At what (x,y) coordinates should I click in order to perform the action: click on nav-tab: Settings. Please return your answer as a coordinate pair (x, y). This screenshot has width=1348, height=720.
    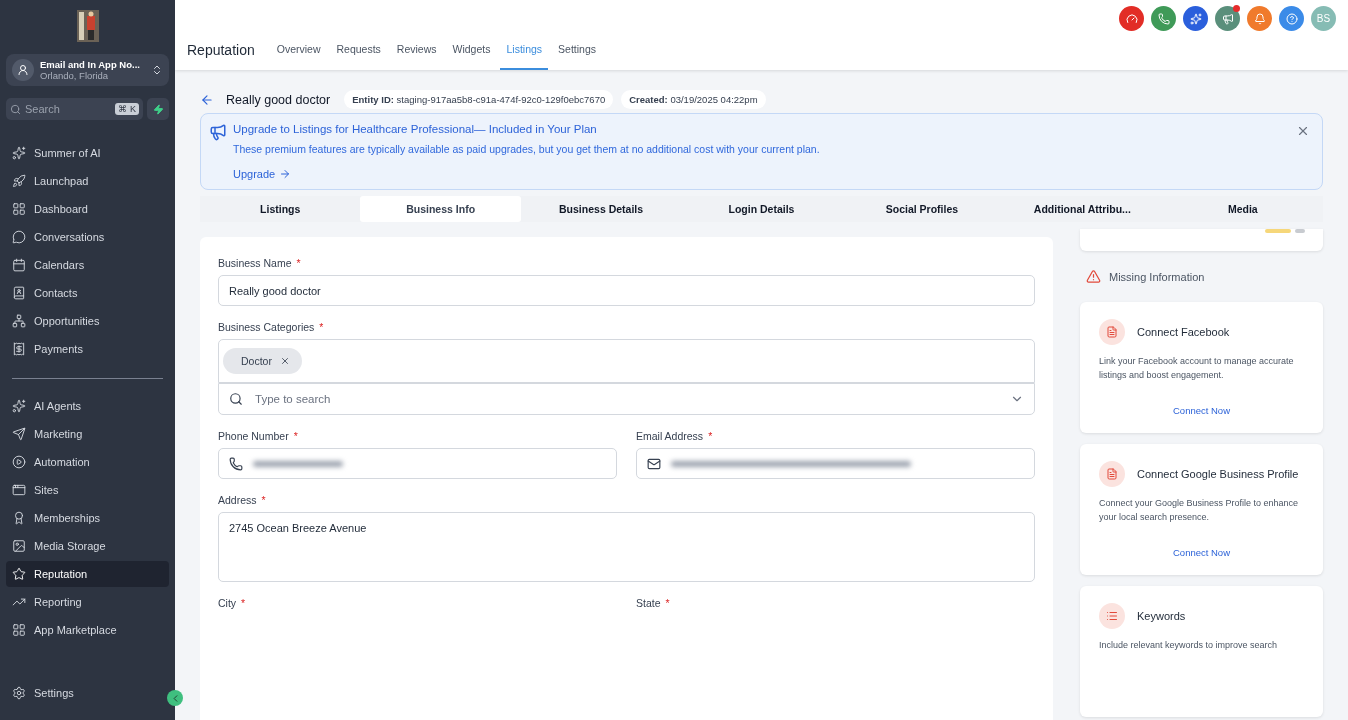
    Looking at the image, I should click on (577, 53).